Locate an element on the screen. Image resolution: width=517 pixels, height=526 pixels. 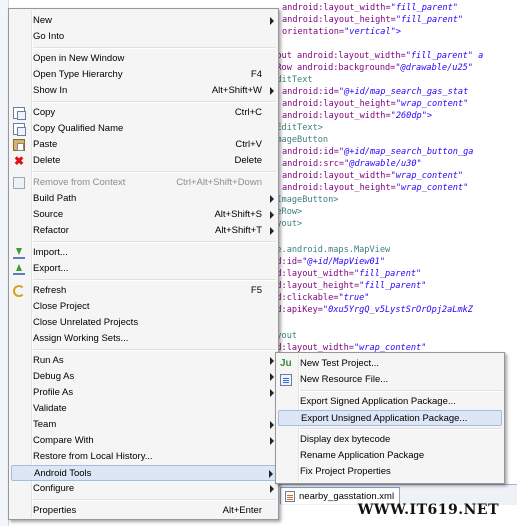
menu-item-label: Fix Project Properties is located at coordinates (345, 471).